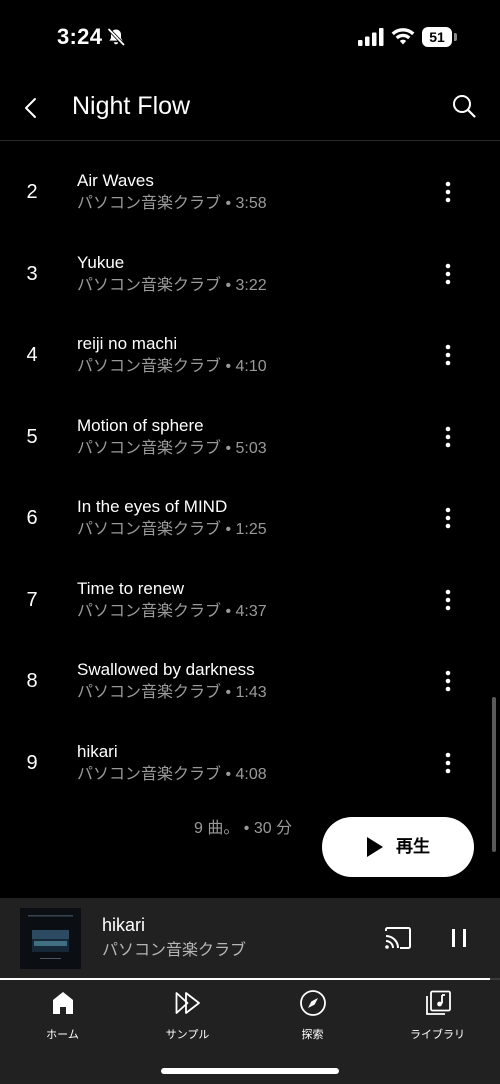 This screenshot has height=1084, width=500. I want to click on track-subtitle: パソコン音楽クラブ • 3:58, so click(172, 203).